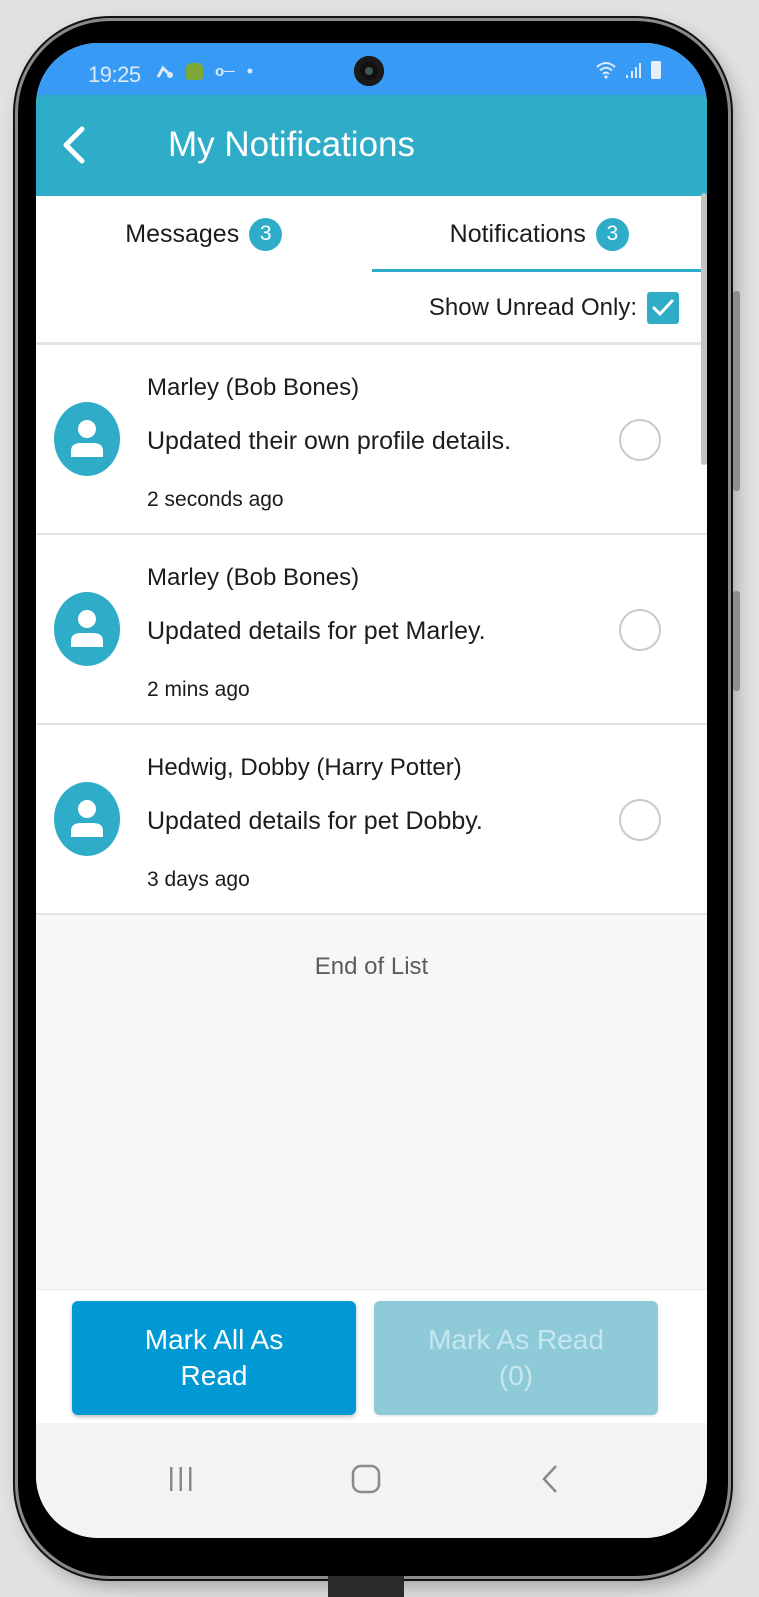  What do you see at coordinates (198, 689) in the screenshot?
I see `notification-time: 2 mins ago` at bounding box center [198, 689].